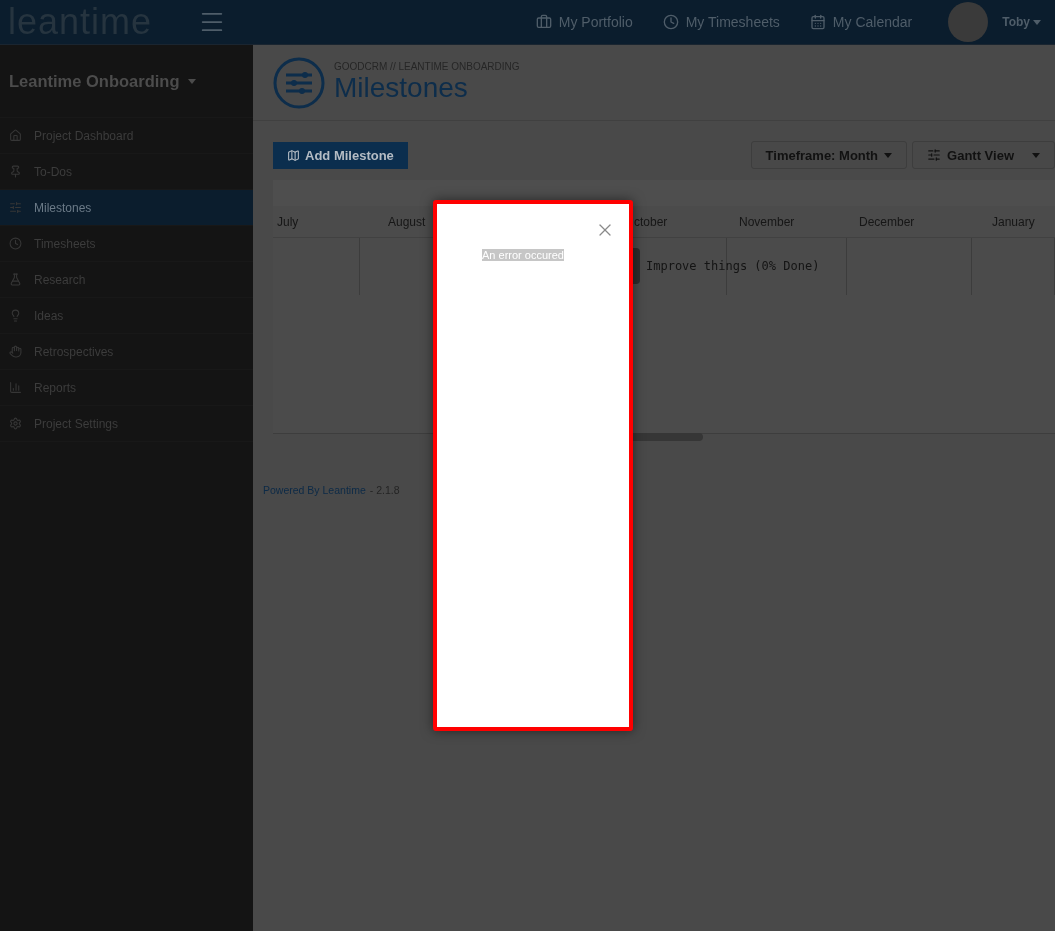 The image size is (1055, 931). What do you see at coordinates (15, 135) in the screenshot?
I see `home-icon` at bounding box center [15, 135].